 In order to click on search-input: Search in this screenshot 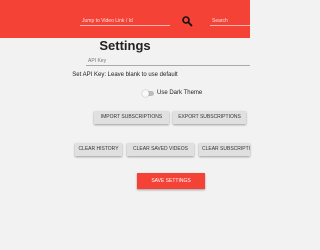, I will do `click(220, 21)`.